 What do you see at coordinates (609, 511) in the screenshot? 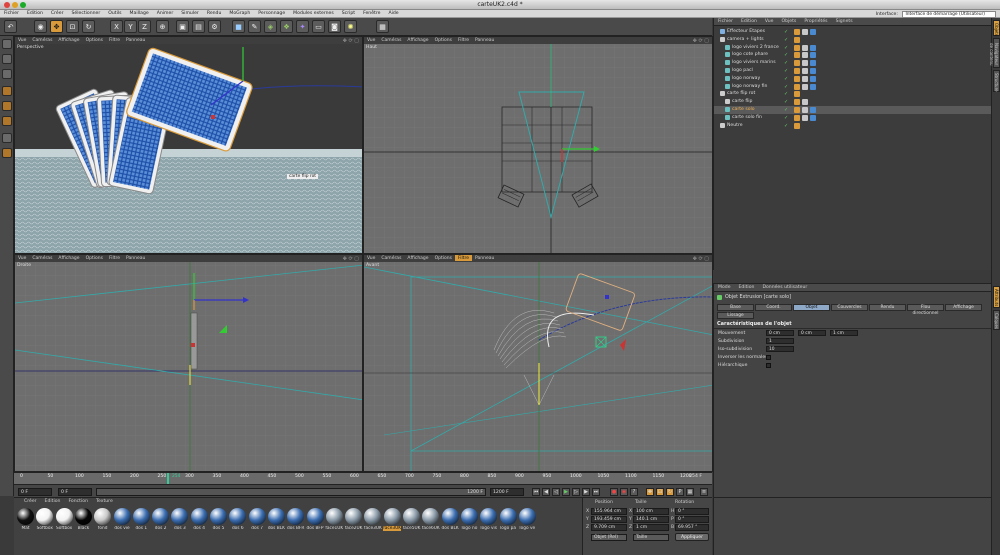
I see `position-x-field: 155.964 cm` at bounding box center [609, 511].